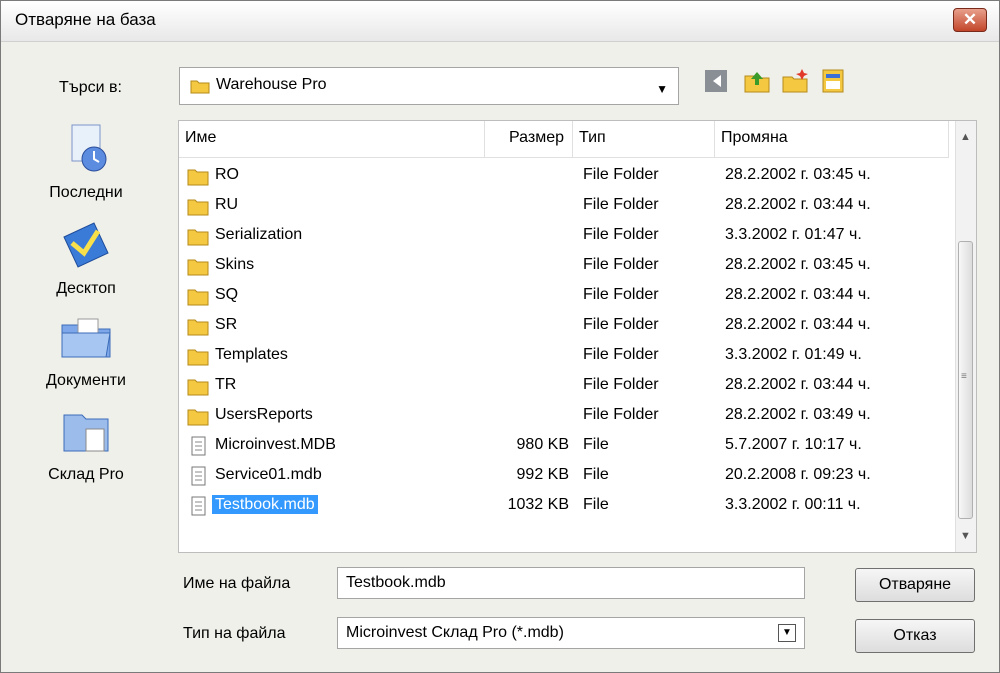 This screenshot has width=1000, height=673. Describe the element at coordinates (235, 264) in the screenshot. I see `file-name: Skins` at that location.